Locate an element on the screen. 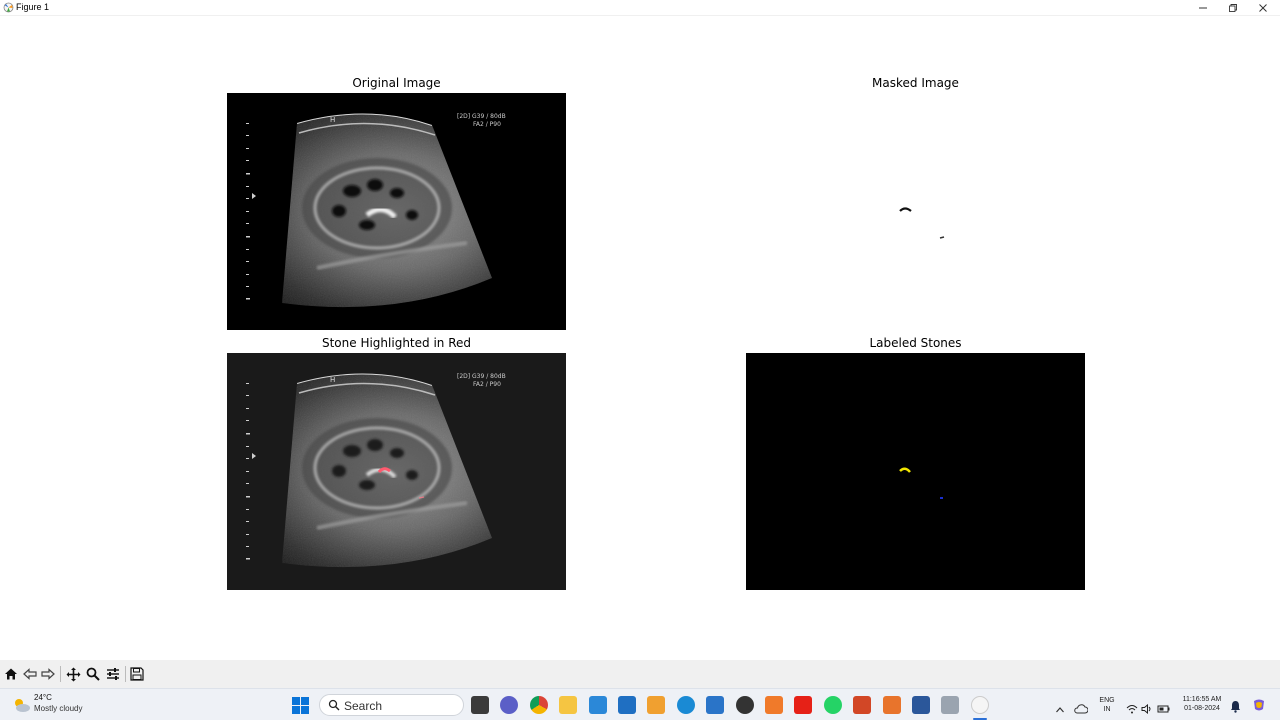 The width and height of the screenshot is (1280, 720). matlab-icon is located at coordinates (892, 705).